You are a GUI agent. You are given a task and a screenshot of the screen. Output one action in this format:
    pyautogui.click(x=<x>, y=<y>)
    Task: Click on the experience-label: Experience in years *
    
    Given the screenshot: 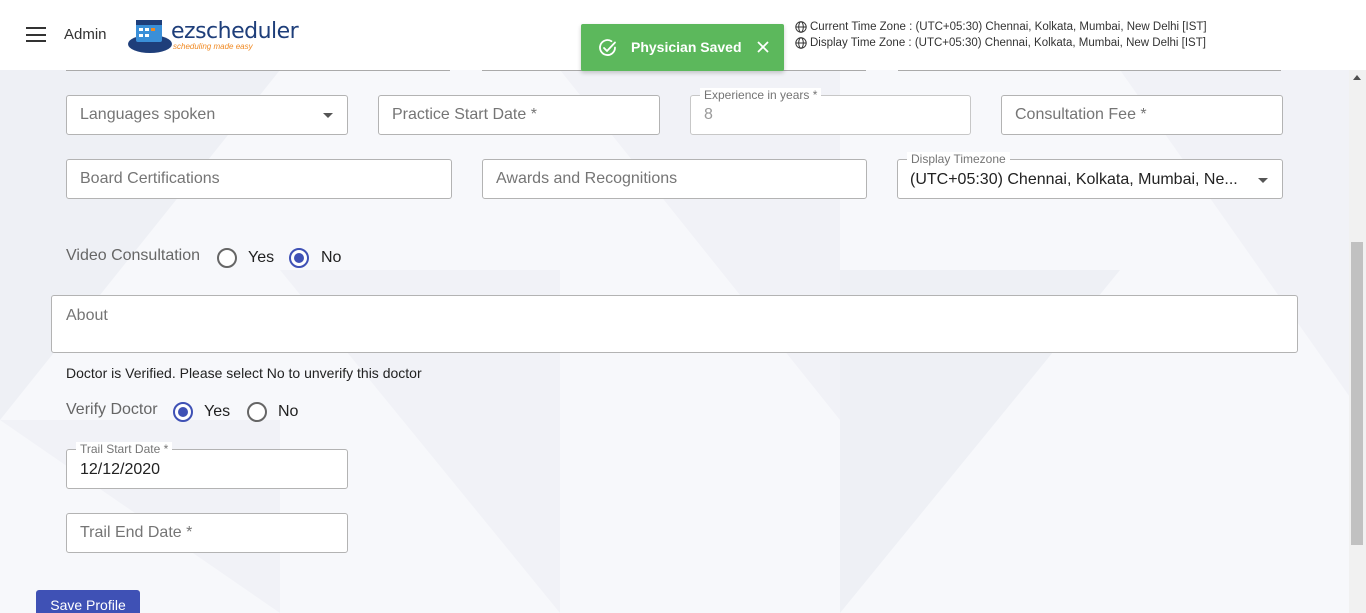 What is the action you would take?
    pyautogui.click(x=761, y=95)
    